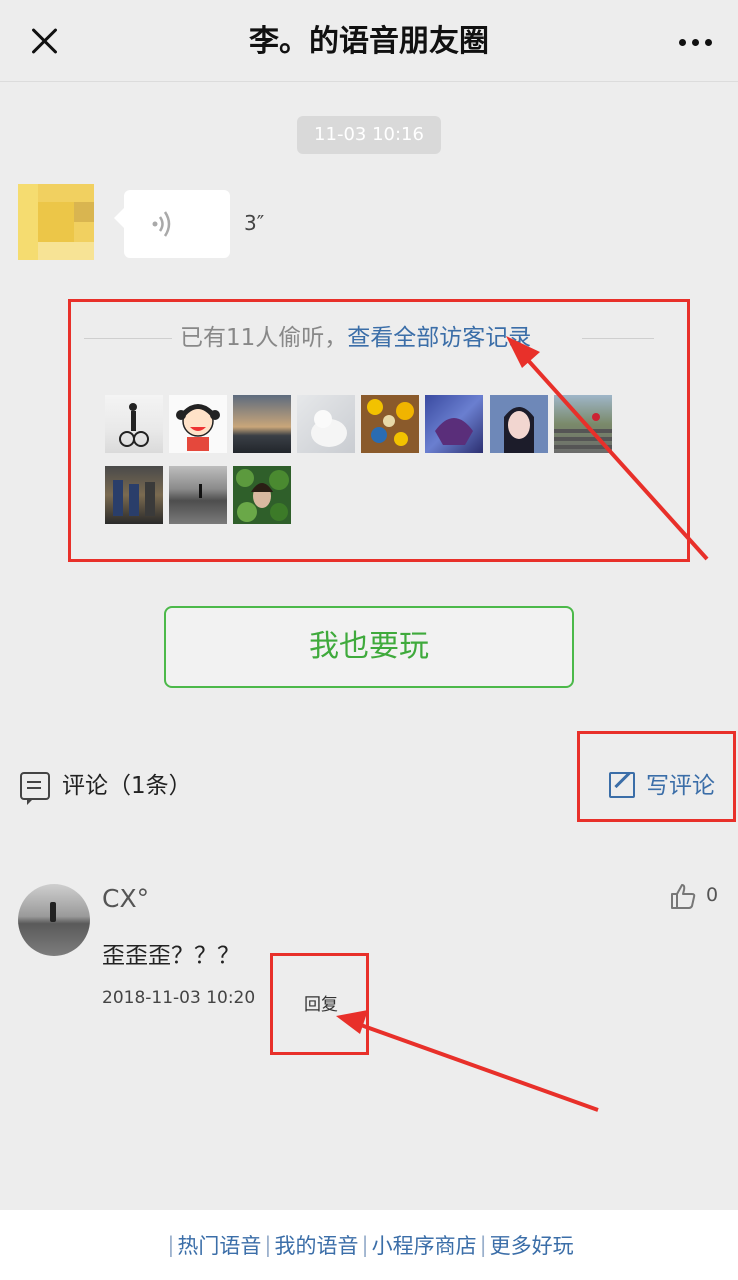  What do you see at coordinates (44, 42) in the screenshot?
I see `close-icon` at bounding box center [44, 42].